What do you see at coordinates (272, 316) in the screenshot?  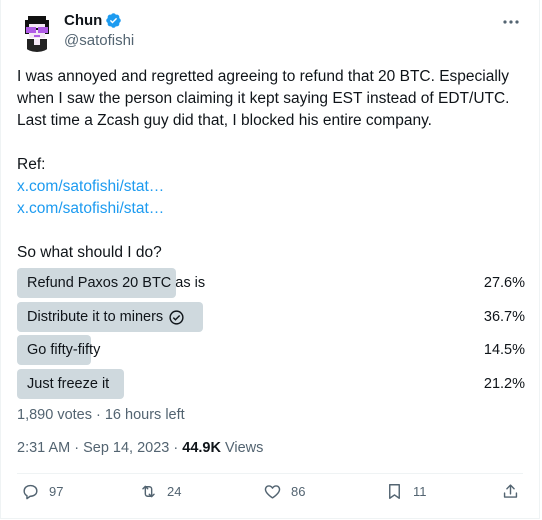 I see `poll-option: Distribute it to miners 36.7%` at bounding box center [272, 316].